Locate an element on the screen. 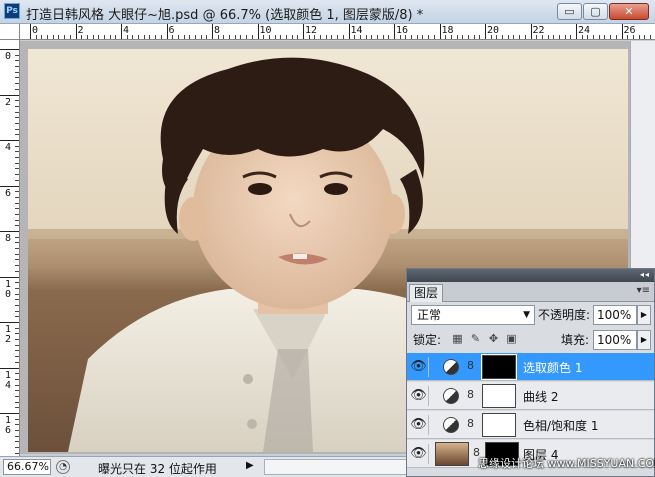 The image size is (655, 477). ruler-tick-label: 16 is located at coordinates (8, 425).